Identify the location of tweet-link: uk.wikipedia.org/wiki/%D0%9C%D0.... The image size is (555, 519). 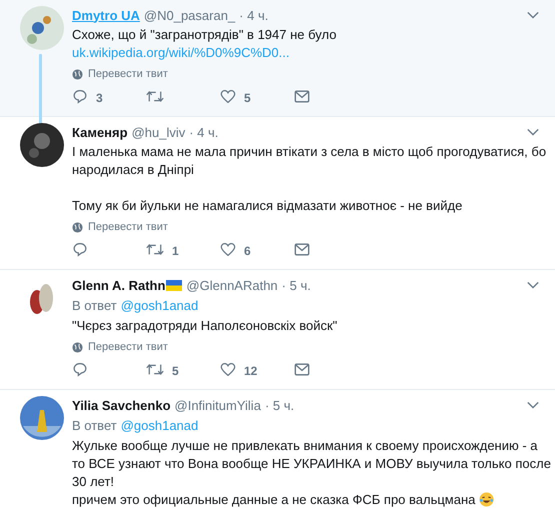
(311, 53).